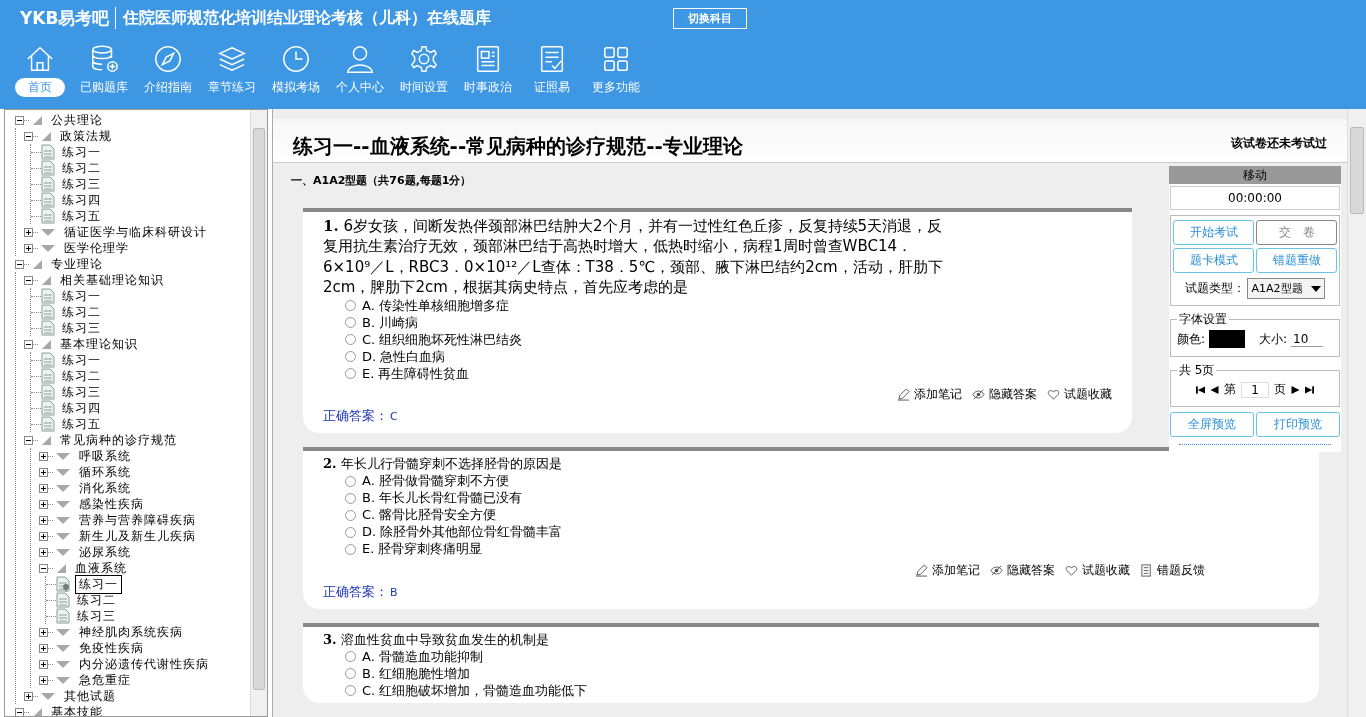 Image resolution: width=1366 pixels, height=717 pixels. I want to click on tree-folder: 其他试题, so click(90, 696).